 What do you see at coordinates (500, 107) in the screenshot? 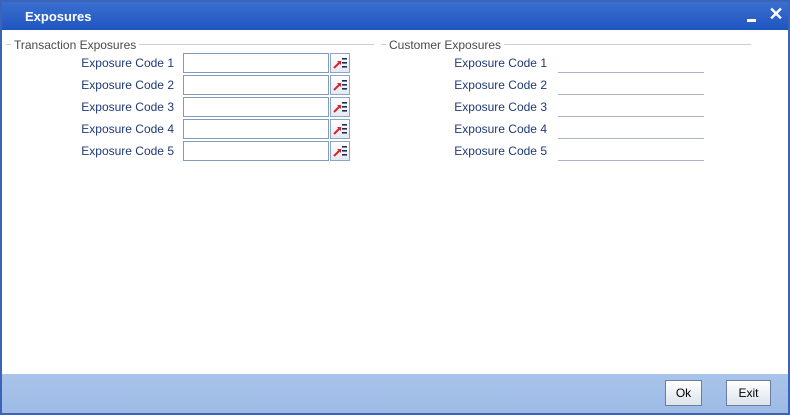
I see `customer-exposure-code-3-label: Exposure Code 3` at bounding box center [500, 107].